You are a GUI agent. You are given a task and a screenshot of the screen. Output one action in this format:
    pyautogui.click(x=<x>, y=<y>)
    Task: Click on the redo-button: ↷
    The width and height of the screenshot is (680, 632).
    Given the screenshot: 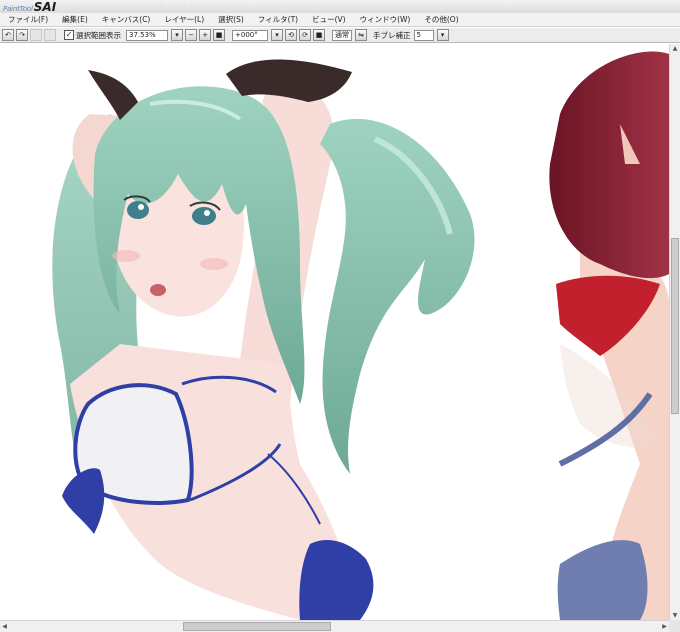 What is the action you would take?
    pyautogui.click(x=22, y=35)
    